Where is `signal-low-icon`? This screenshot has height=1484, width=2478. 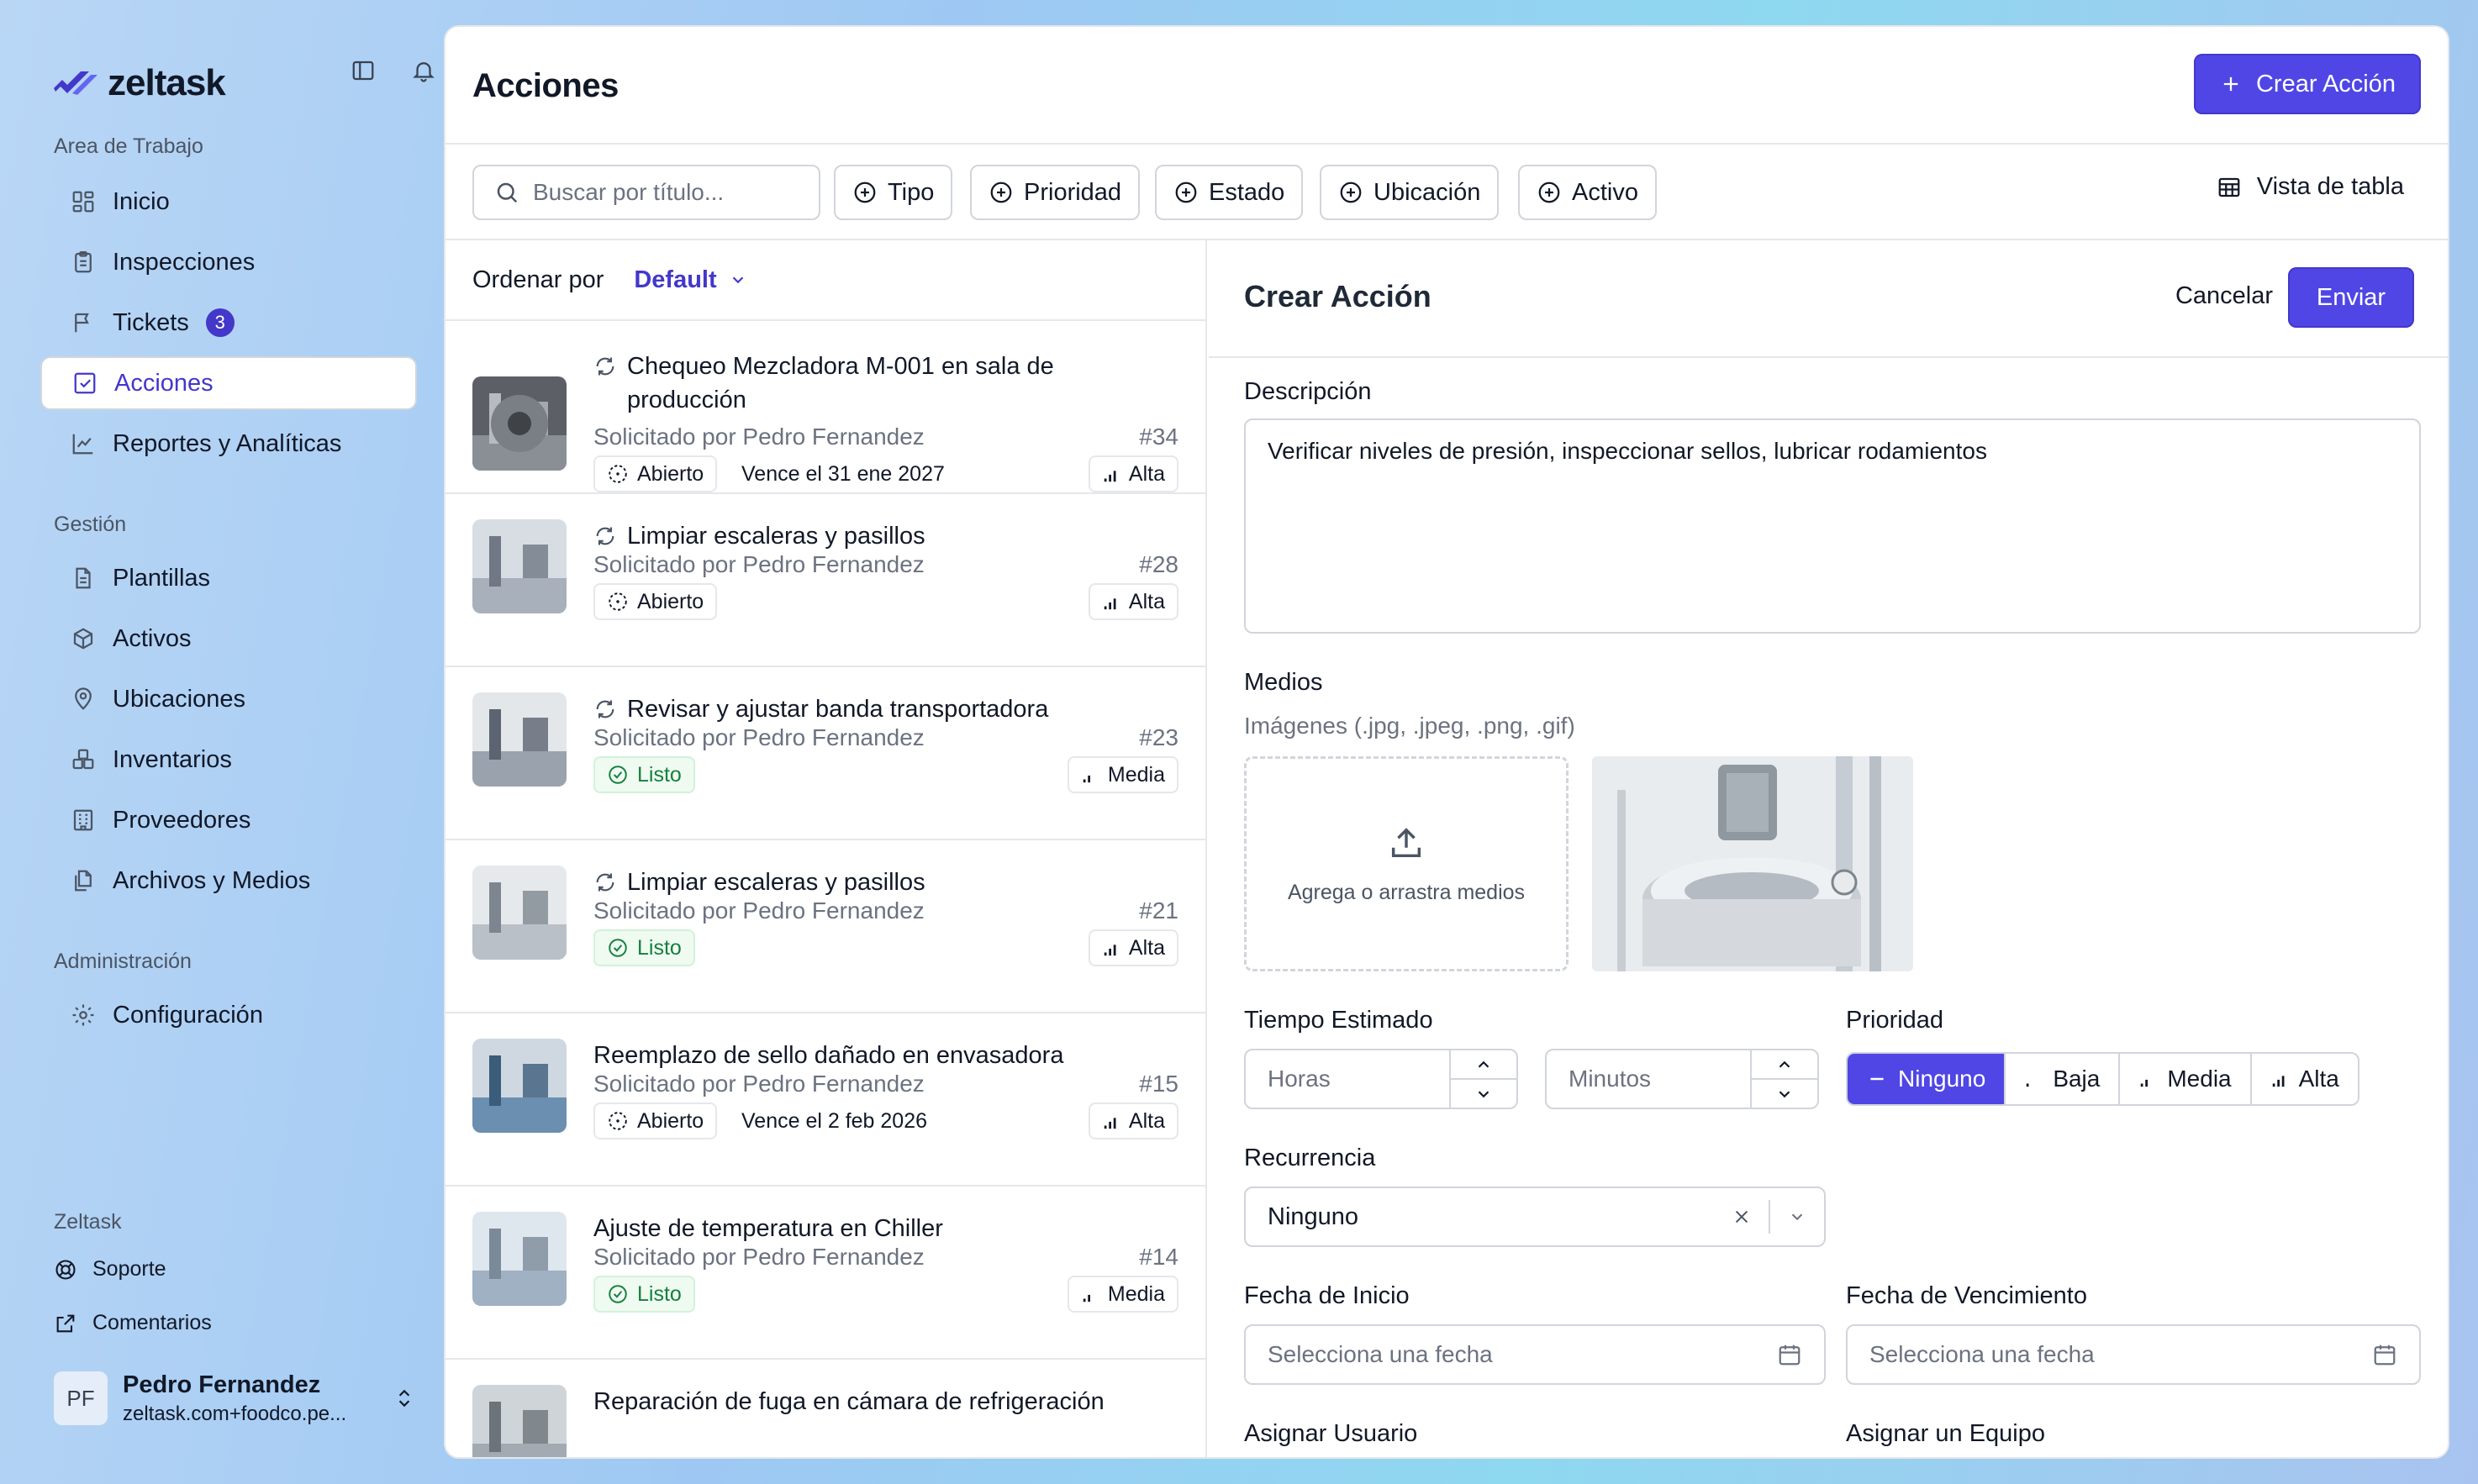 signal-low-icon is located at coordinates (2028, 1085).